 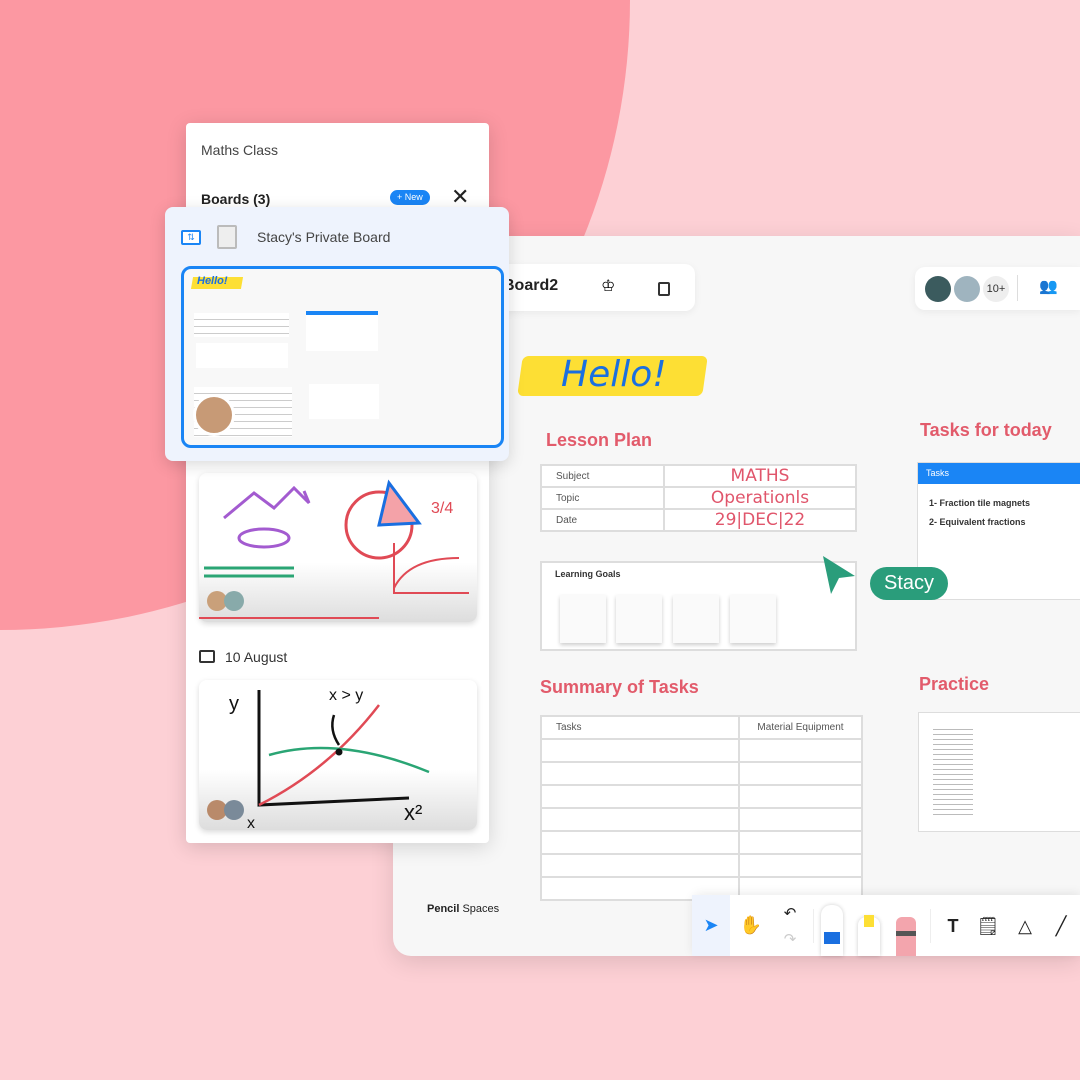 I want to click on date-label: 10 August, so click(x=256, y=657).